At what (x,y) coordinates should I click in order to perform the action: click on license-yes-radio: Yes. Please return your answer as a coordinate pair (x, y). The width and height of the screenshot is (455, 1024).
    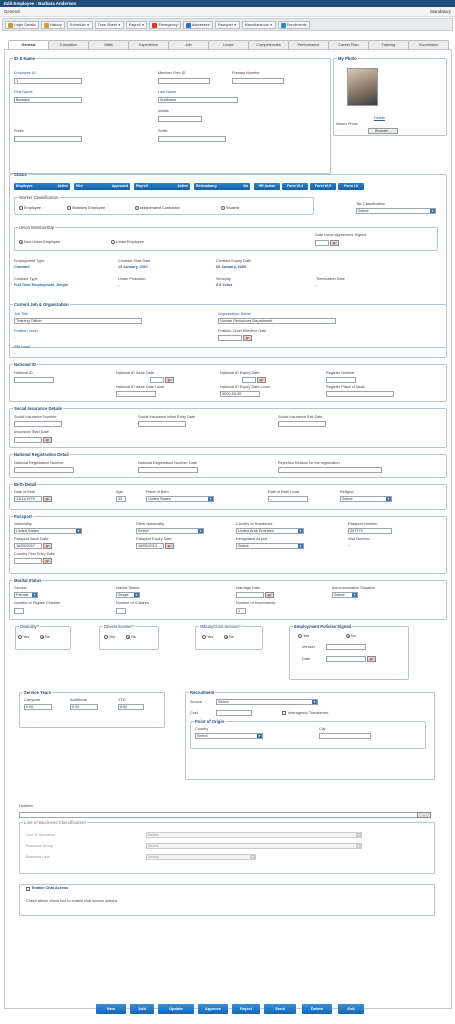
    Looking at the image, I should click on (109, 637).